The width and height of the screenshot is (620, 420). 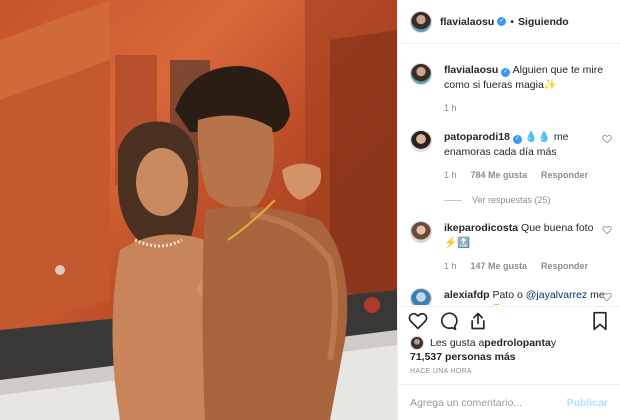 I want to click on action-bar, so click(x=509, y=320).